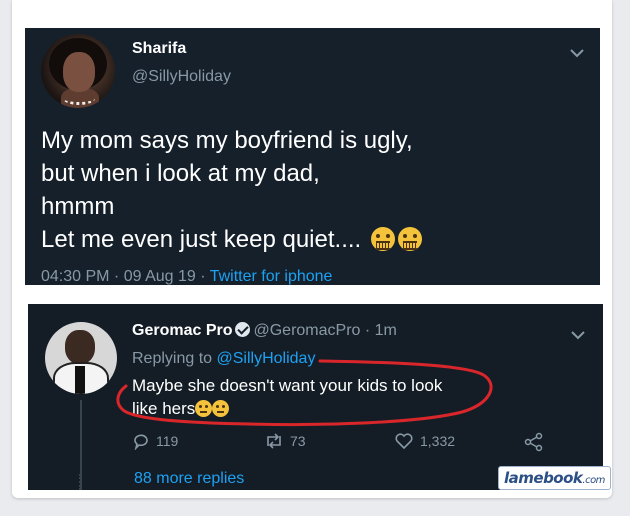  I want to click on tweet-line: but when i look at my dad,, so click(180, 173).